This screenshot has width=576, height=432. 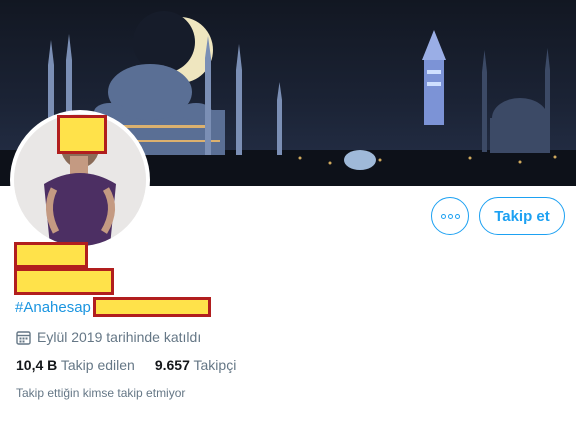 I want to click on profile-stats: 10,4 B Takip edilen 9.657 Takipçi, so click(x=126, y=365).